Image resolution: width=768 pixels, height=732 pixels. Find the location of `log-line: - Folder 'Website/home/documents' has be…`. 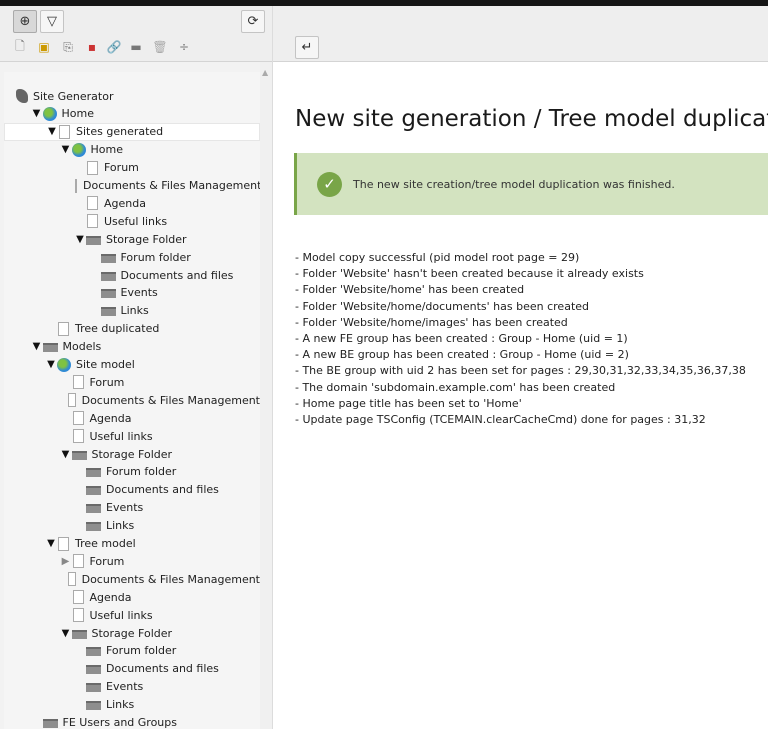

log-line: - Folder 'Website/home/documents' has be… is located at coordinates (442, 306).